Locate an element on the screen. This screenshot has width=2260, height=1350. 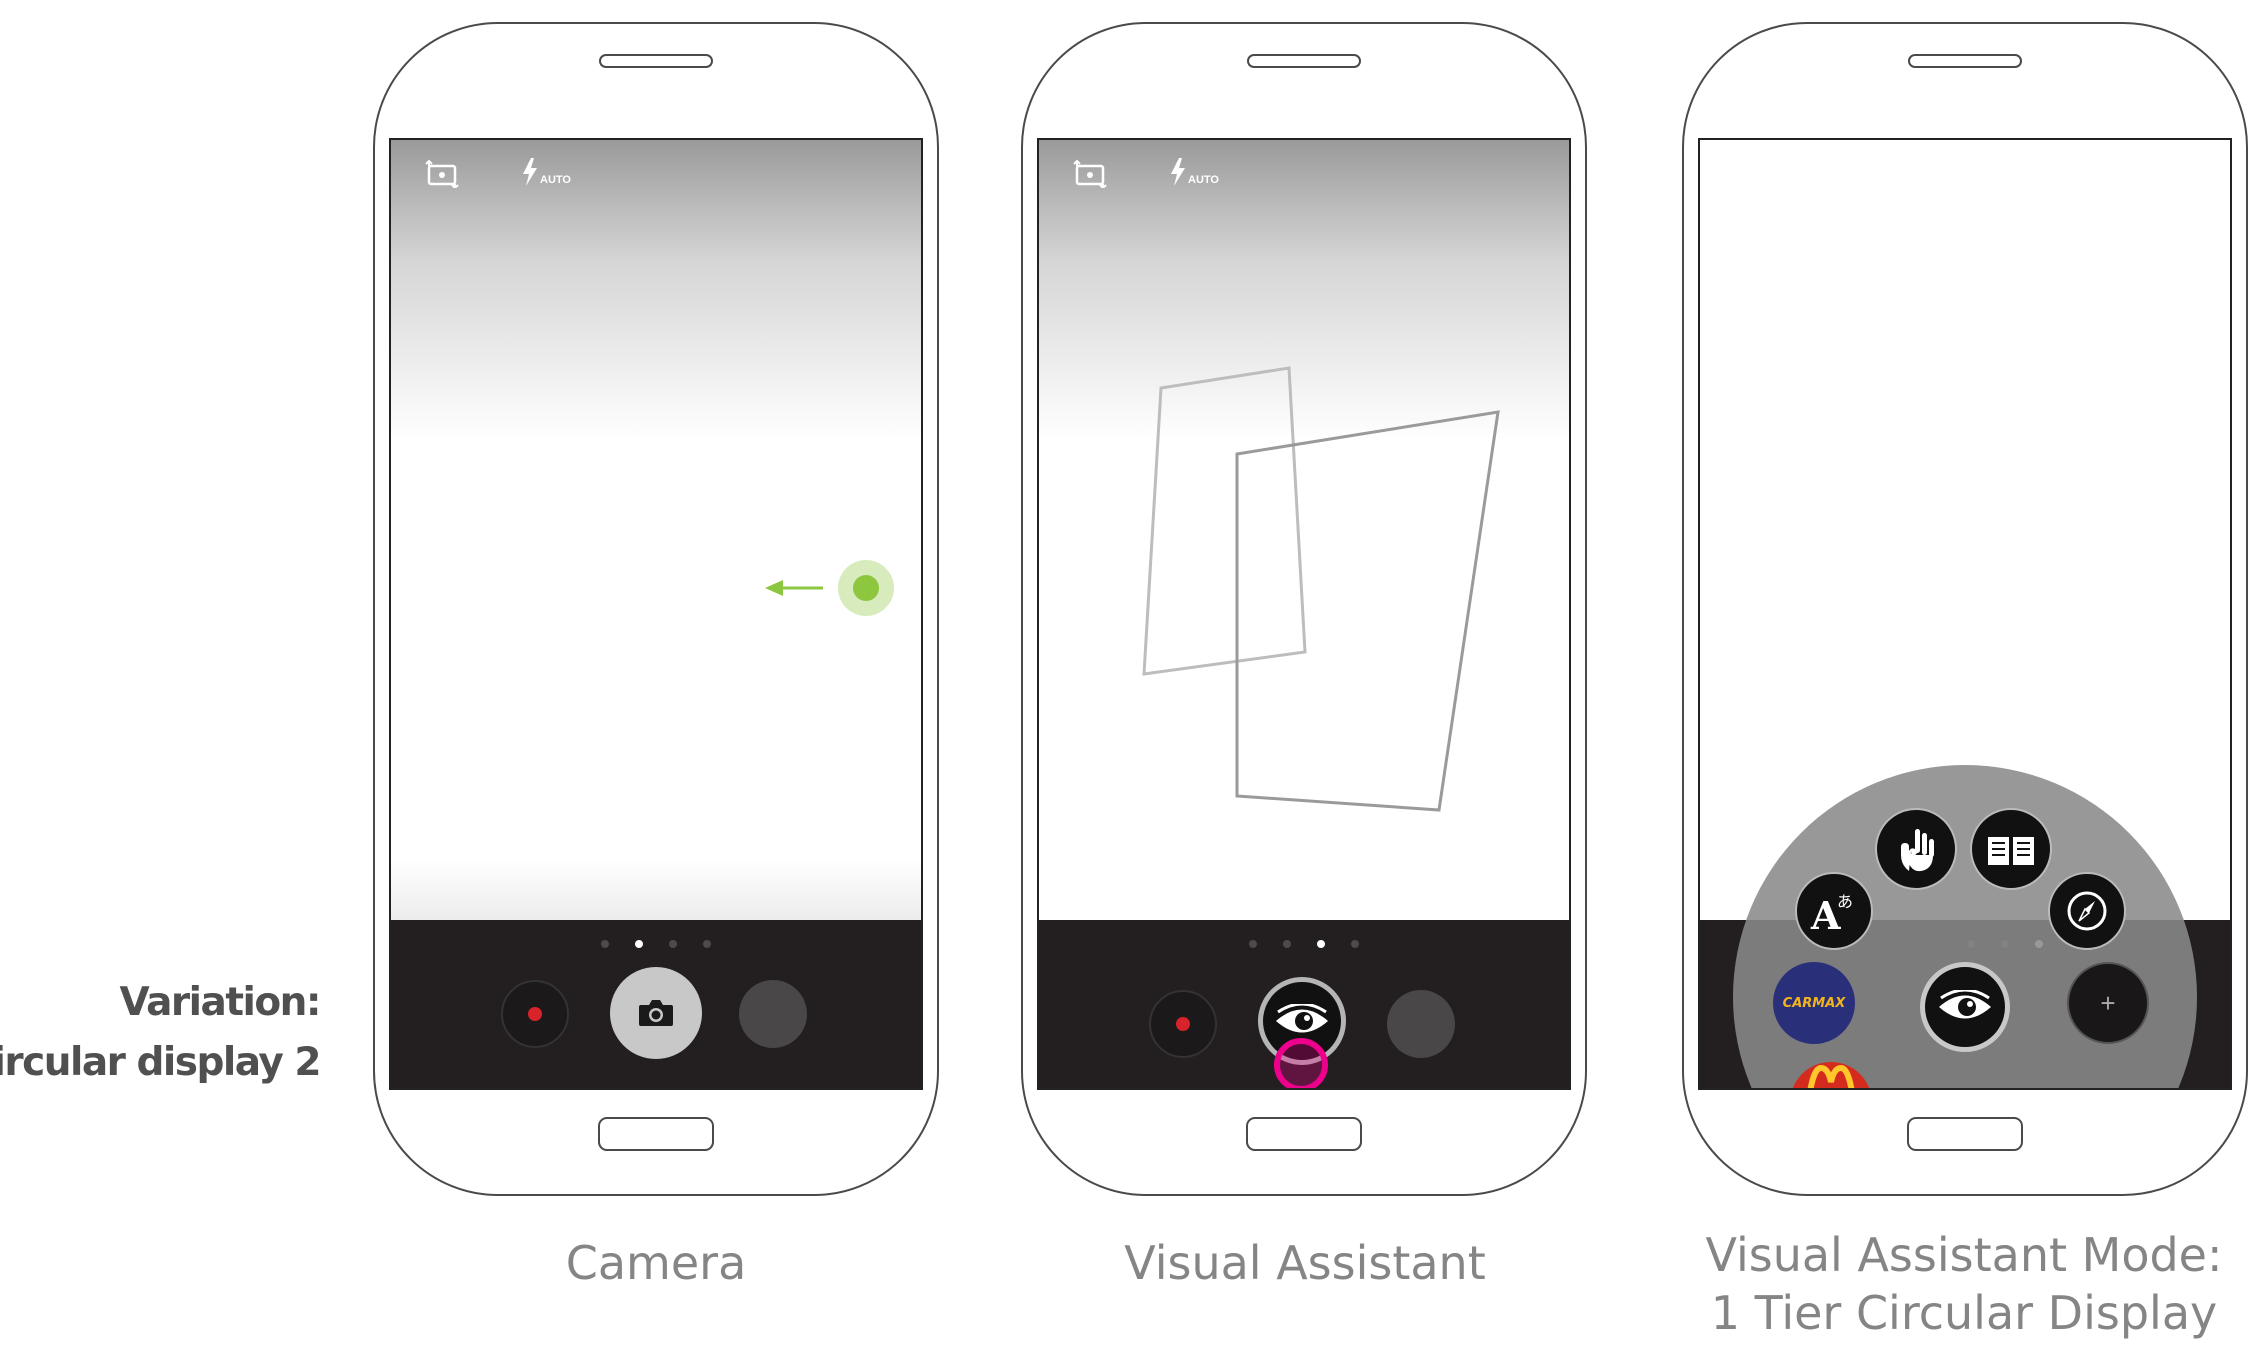
menu-item-add: + is located at coordinates (2108, 1003).